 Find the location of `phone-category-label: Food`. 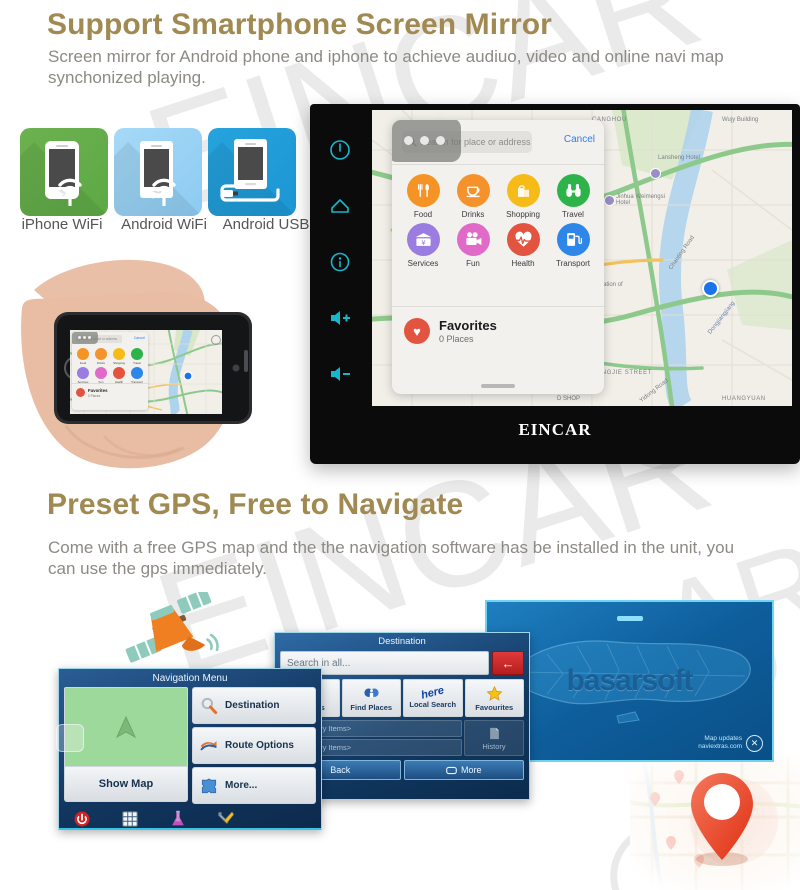

phone-category-label: Food is located at coordinates (83, 363).